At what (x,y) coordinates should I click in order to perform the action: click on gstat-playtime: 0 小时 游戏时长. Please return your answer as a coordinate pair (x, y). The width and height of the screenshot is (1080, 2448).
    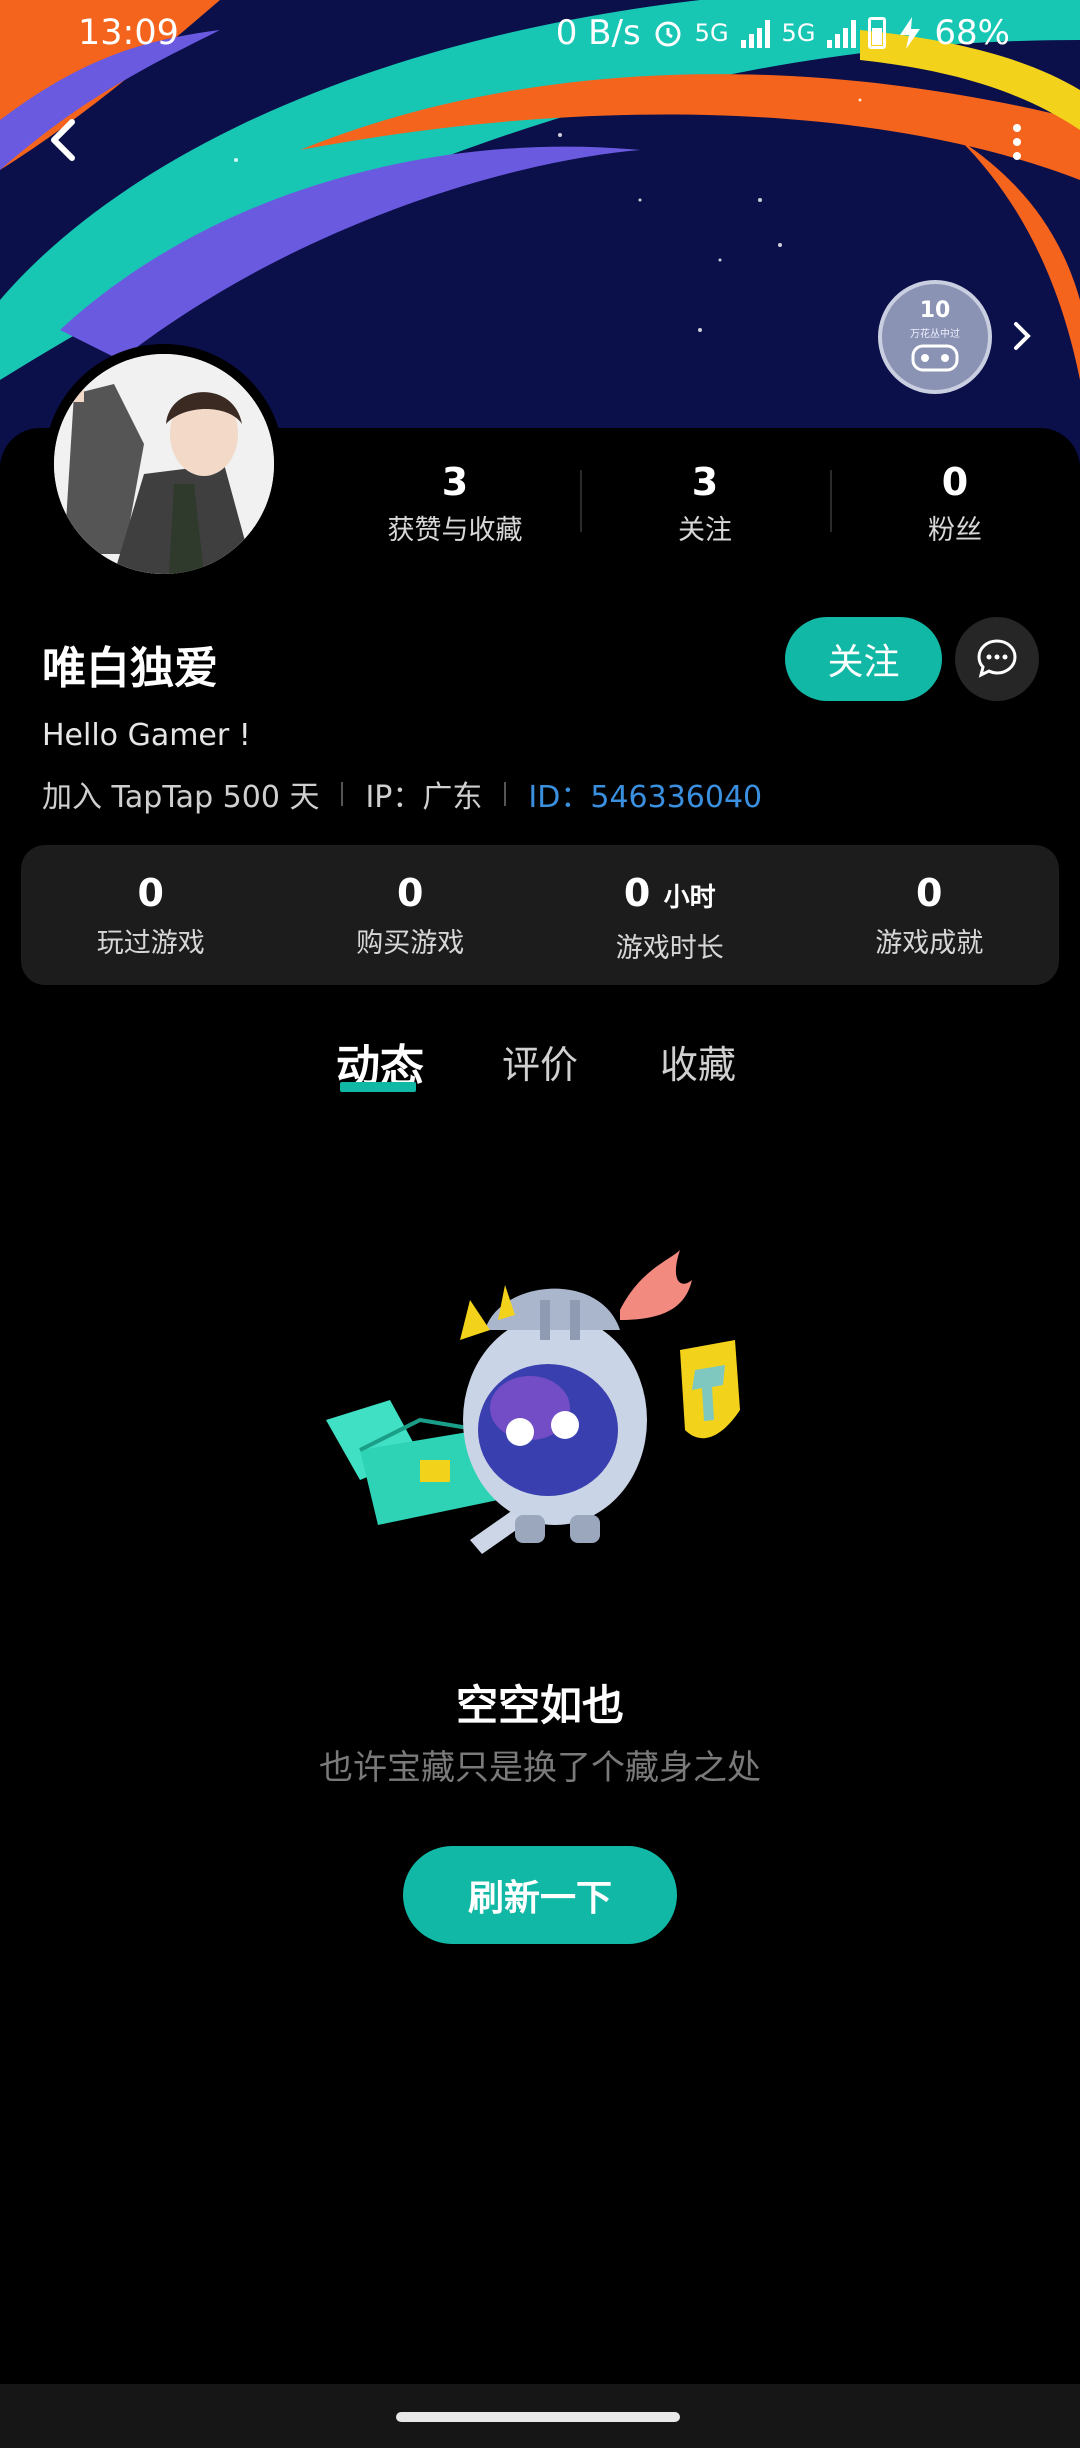
    Looking at the image, I should click on (670, 915).